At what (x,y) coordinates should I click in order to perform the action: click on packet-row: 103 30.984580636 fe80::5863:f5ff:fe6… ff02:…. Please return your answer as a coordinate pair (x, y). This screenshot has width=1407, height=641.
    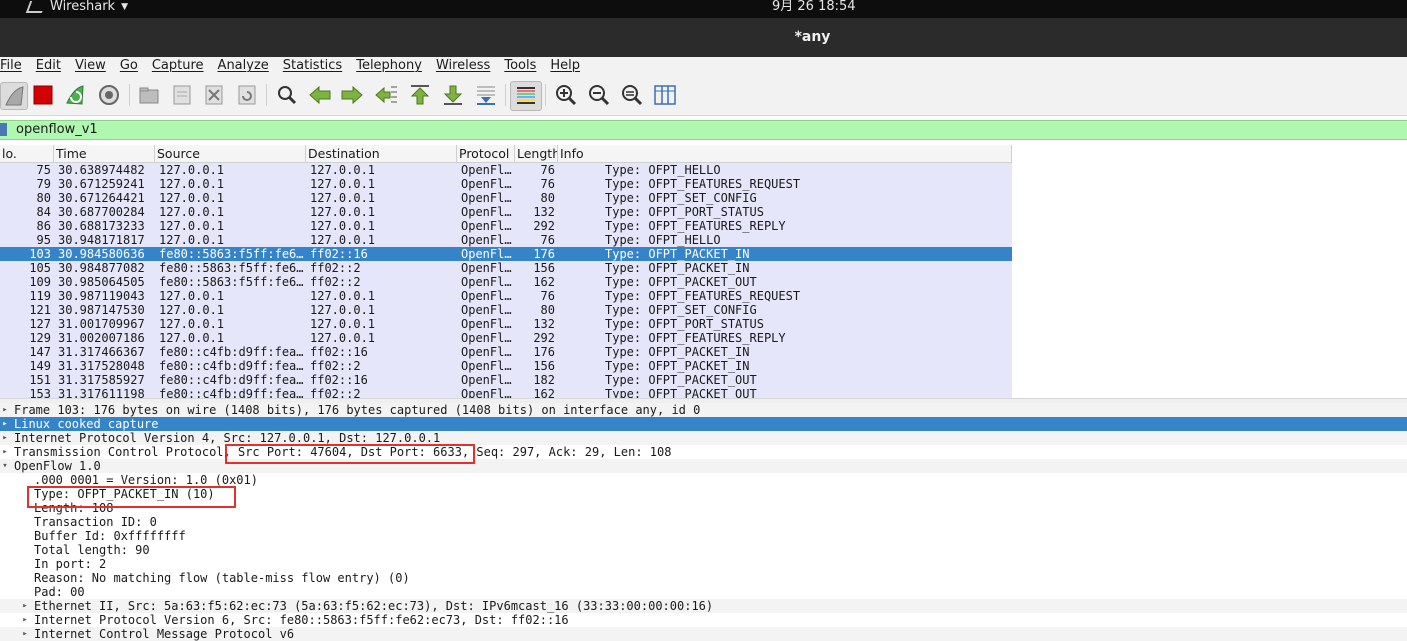
    Looking at the image, I should click on (506, 254).